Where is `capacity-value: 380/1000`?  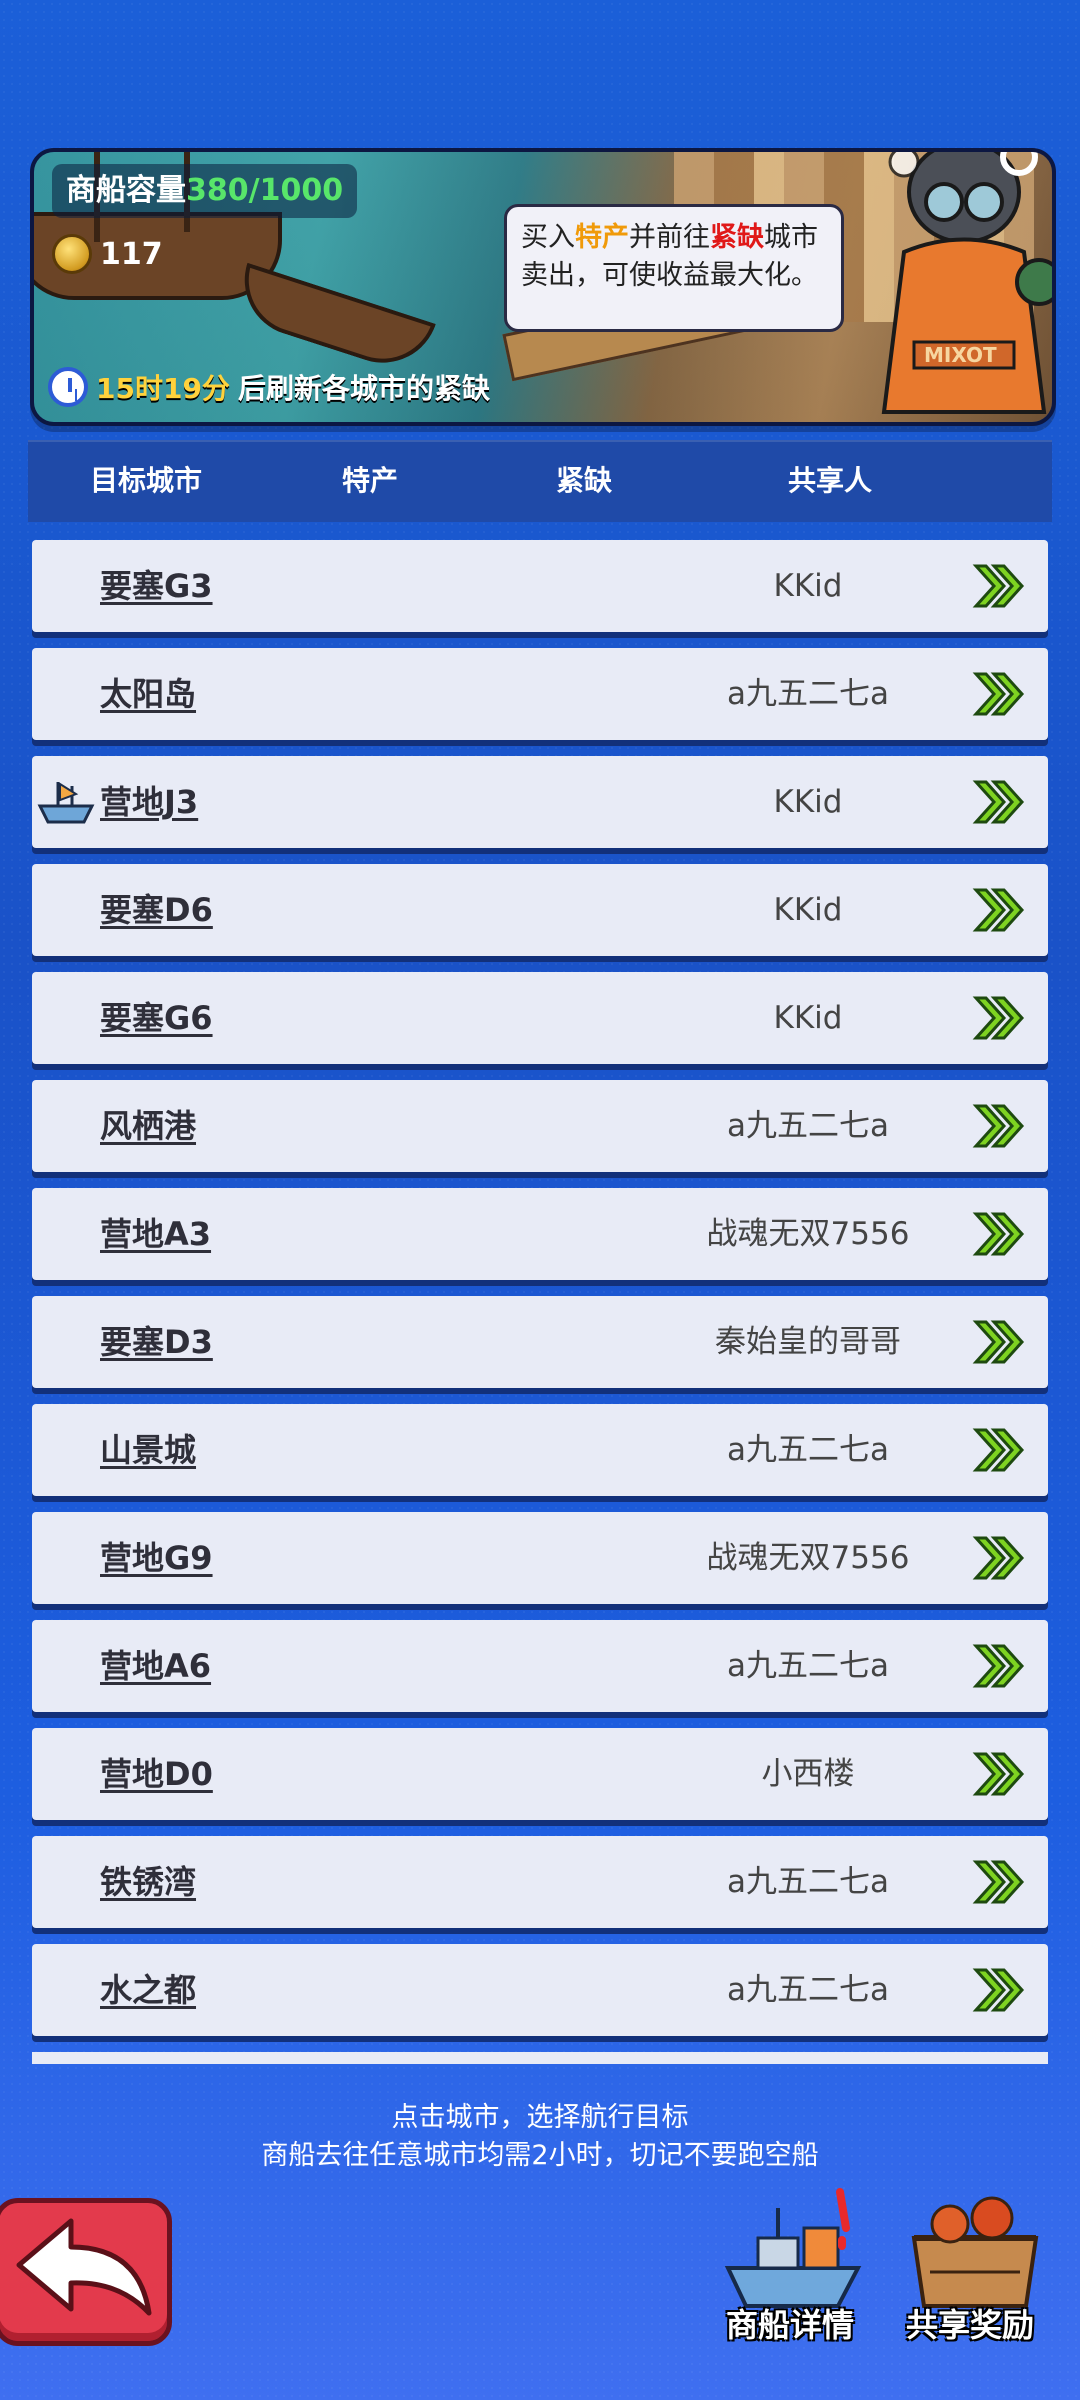
capacity-value: 380/1000 is located at coordinates (265, 190).